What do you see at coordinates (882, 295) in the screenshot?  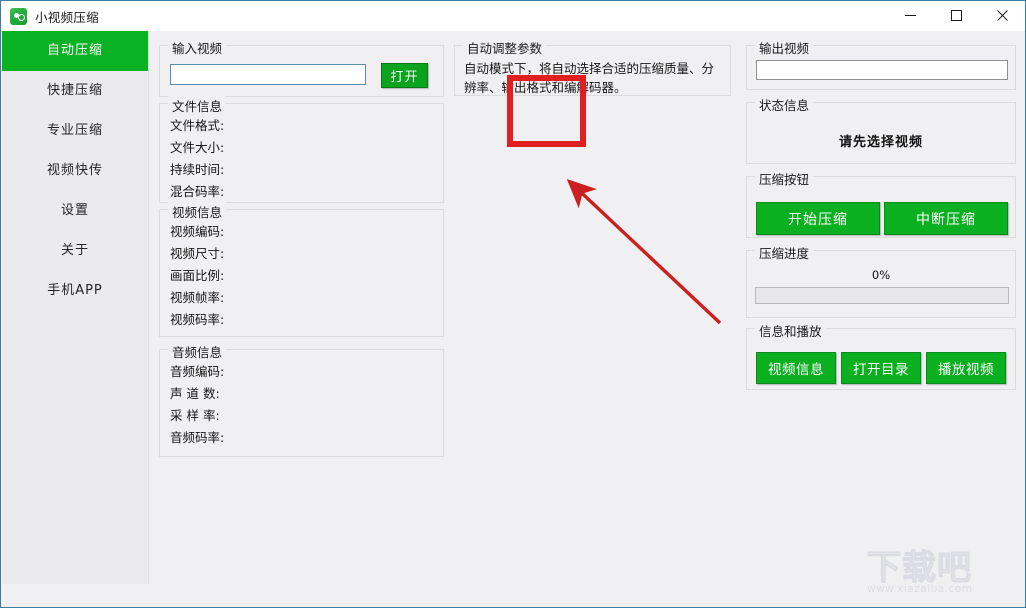 I see `progress-bar` at bounding box center [882, 295].